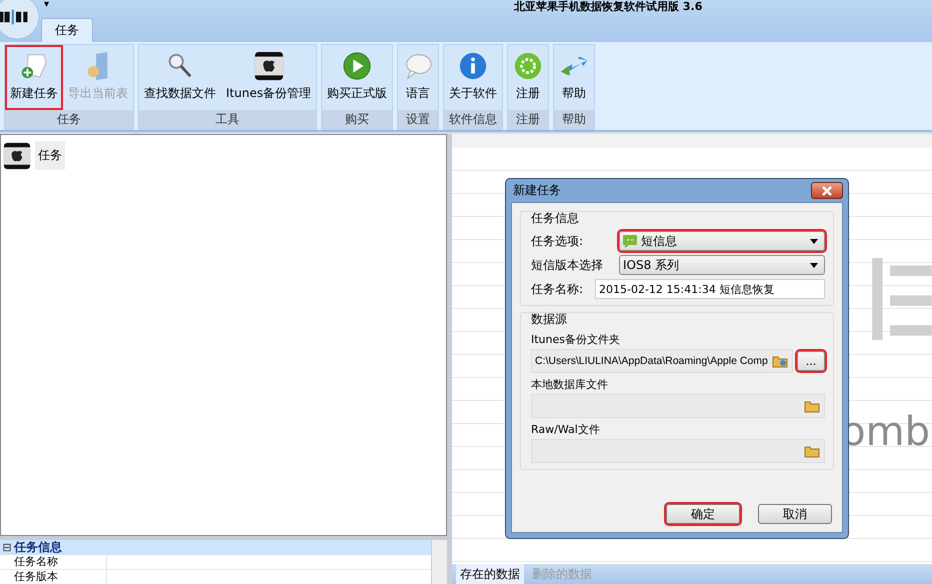  What do you see at coordinates (473, 66) in the screenshot?
I see `info-icon` at bounding box center [473, 66].